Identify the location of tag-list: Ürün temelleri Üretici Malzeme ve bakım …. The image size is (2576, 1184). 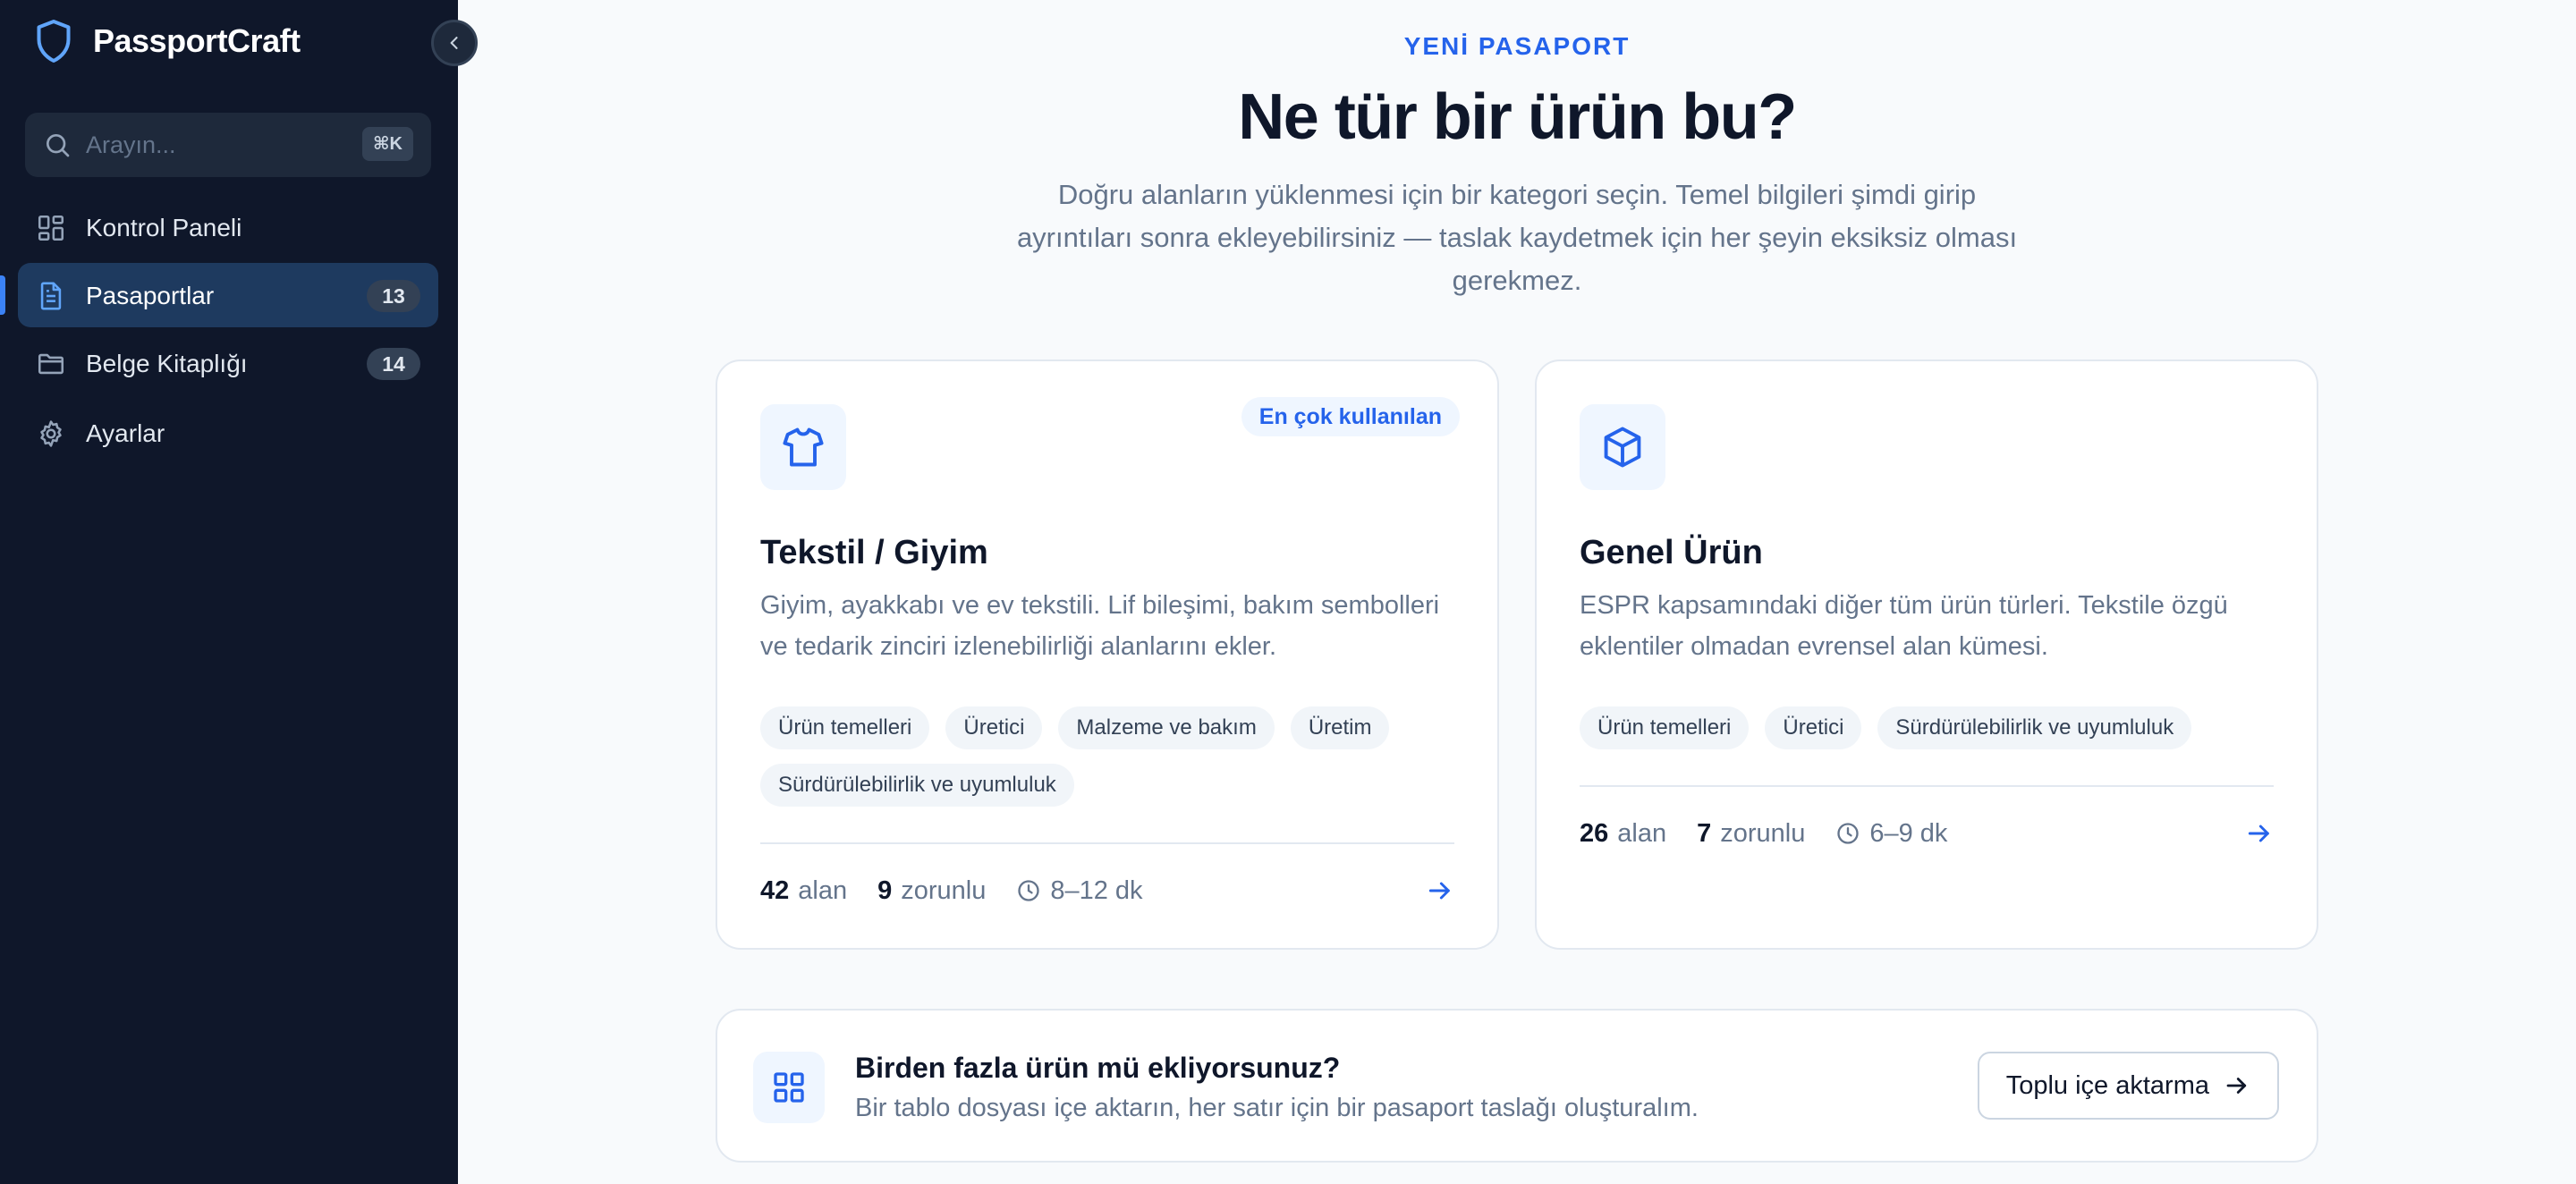
(1113, 756).